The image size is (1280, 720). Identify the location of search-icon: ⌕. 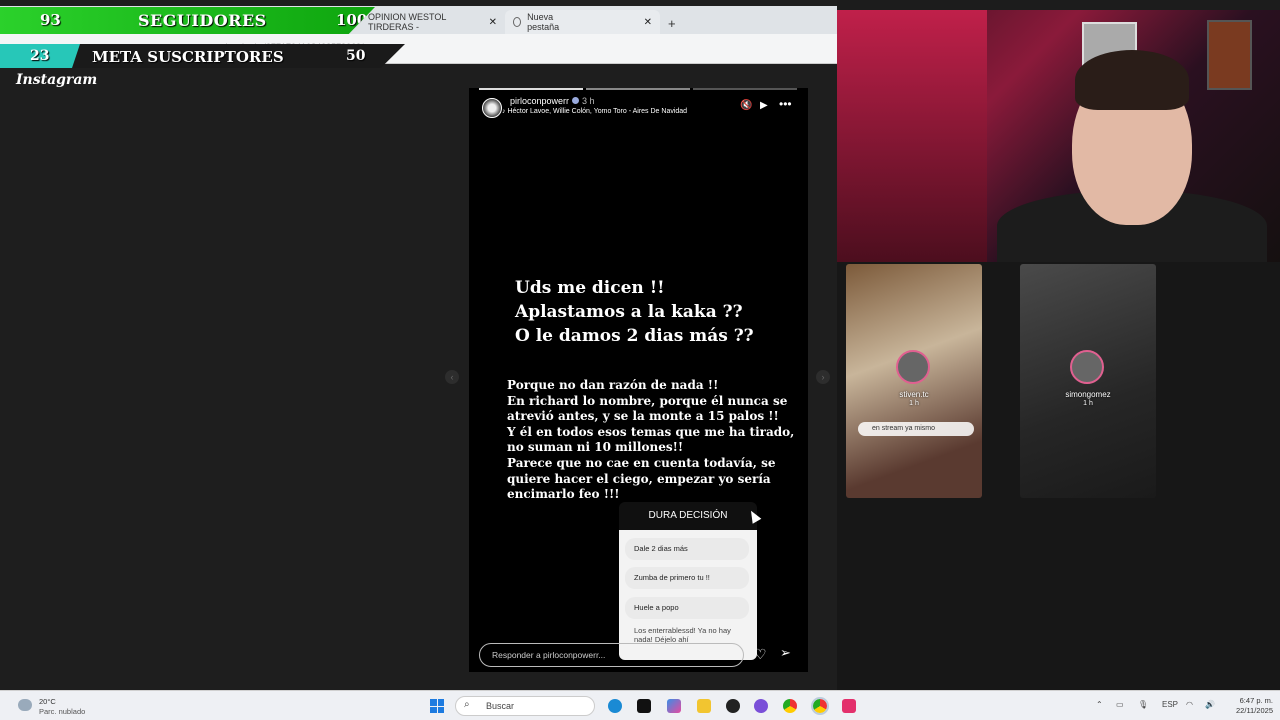
(467, 704).